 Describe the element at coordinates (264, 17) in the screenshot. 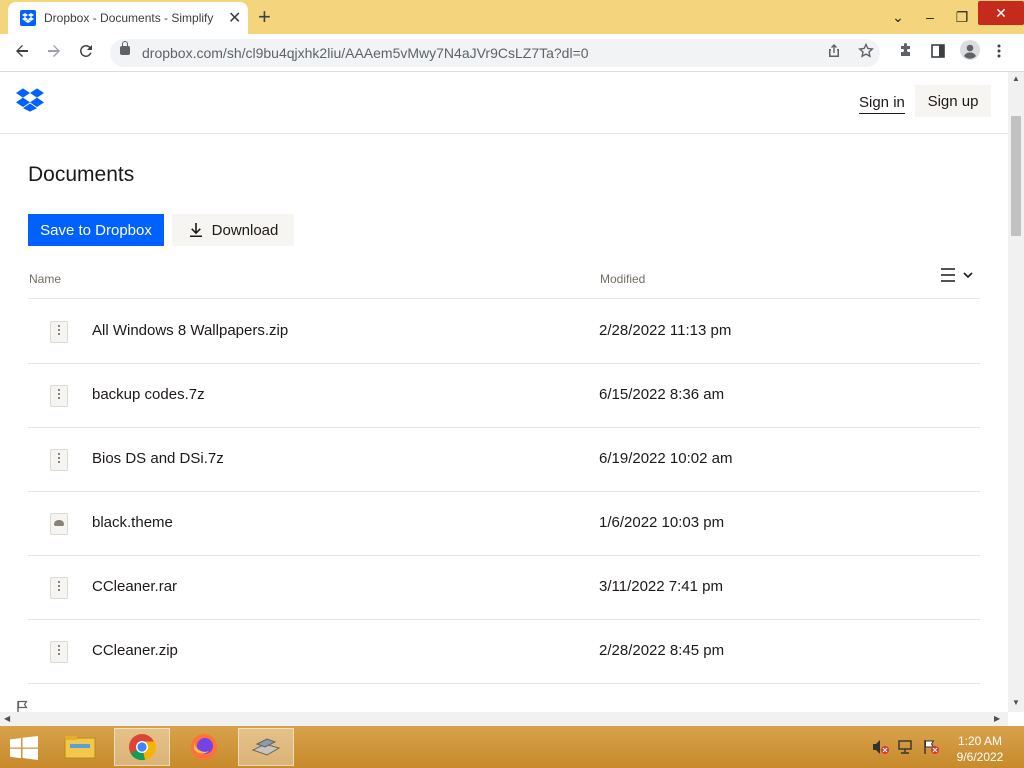

I see `new-tab-button: +` at that location.